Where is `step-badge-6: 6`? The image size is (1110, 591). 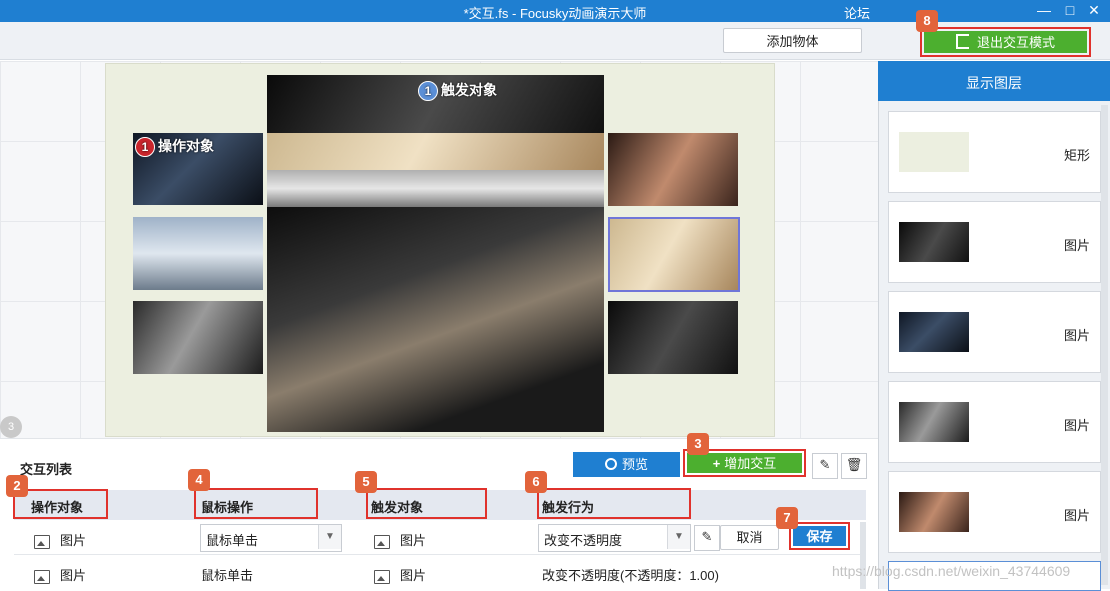
step-badge-6: 6 is located at coordinates (536, 482).